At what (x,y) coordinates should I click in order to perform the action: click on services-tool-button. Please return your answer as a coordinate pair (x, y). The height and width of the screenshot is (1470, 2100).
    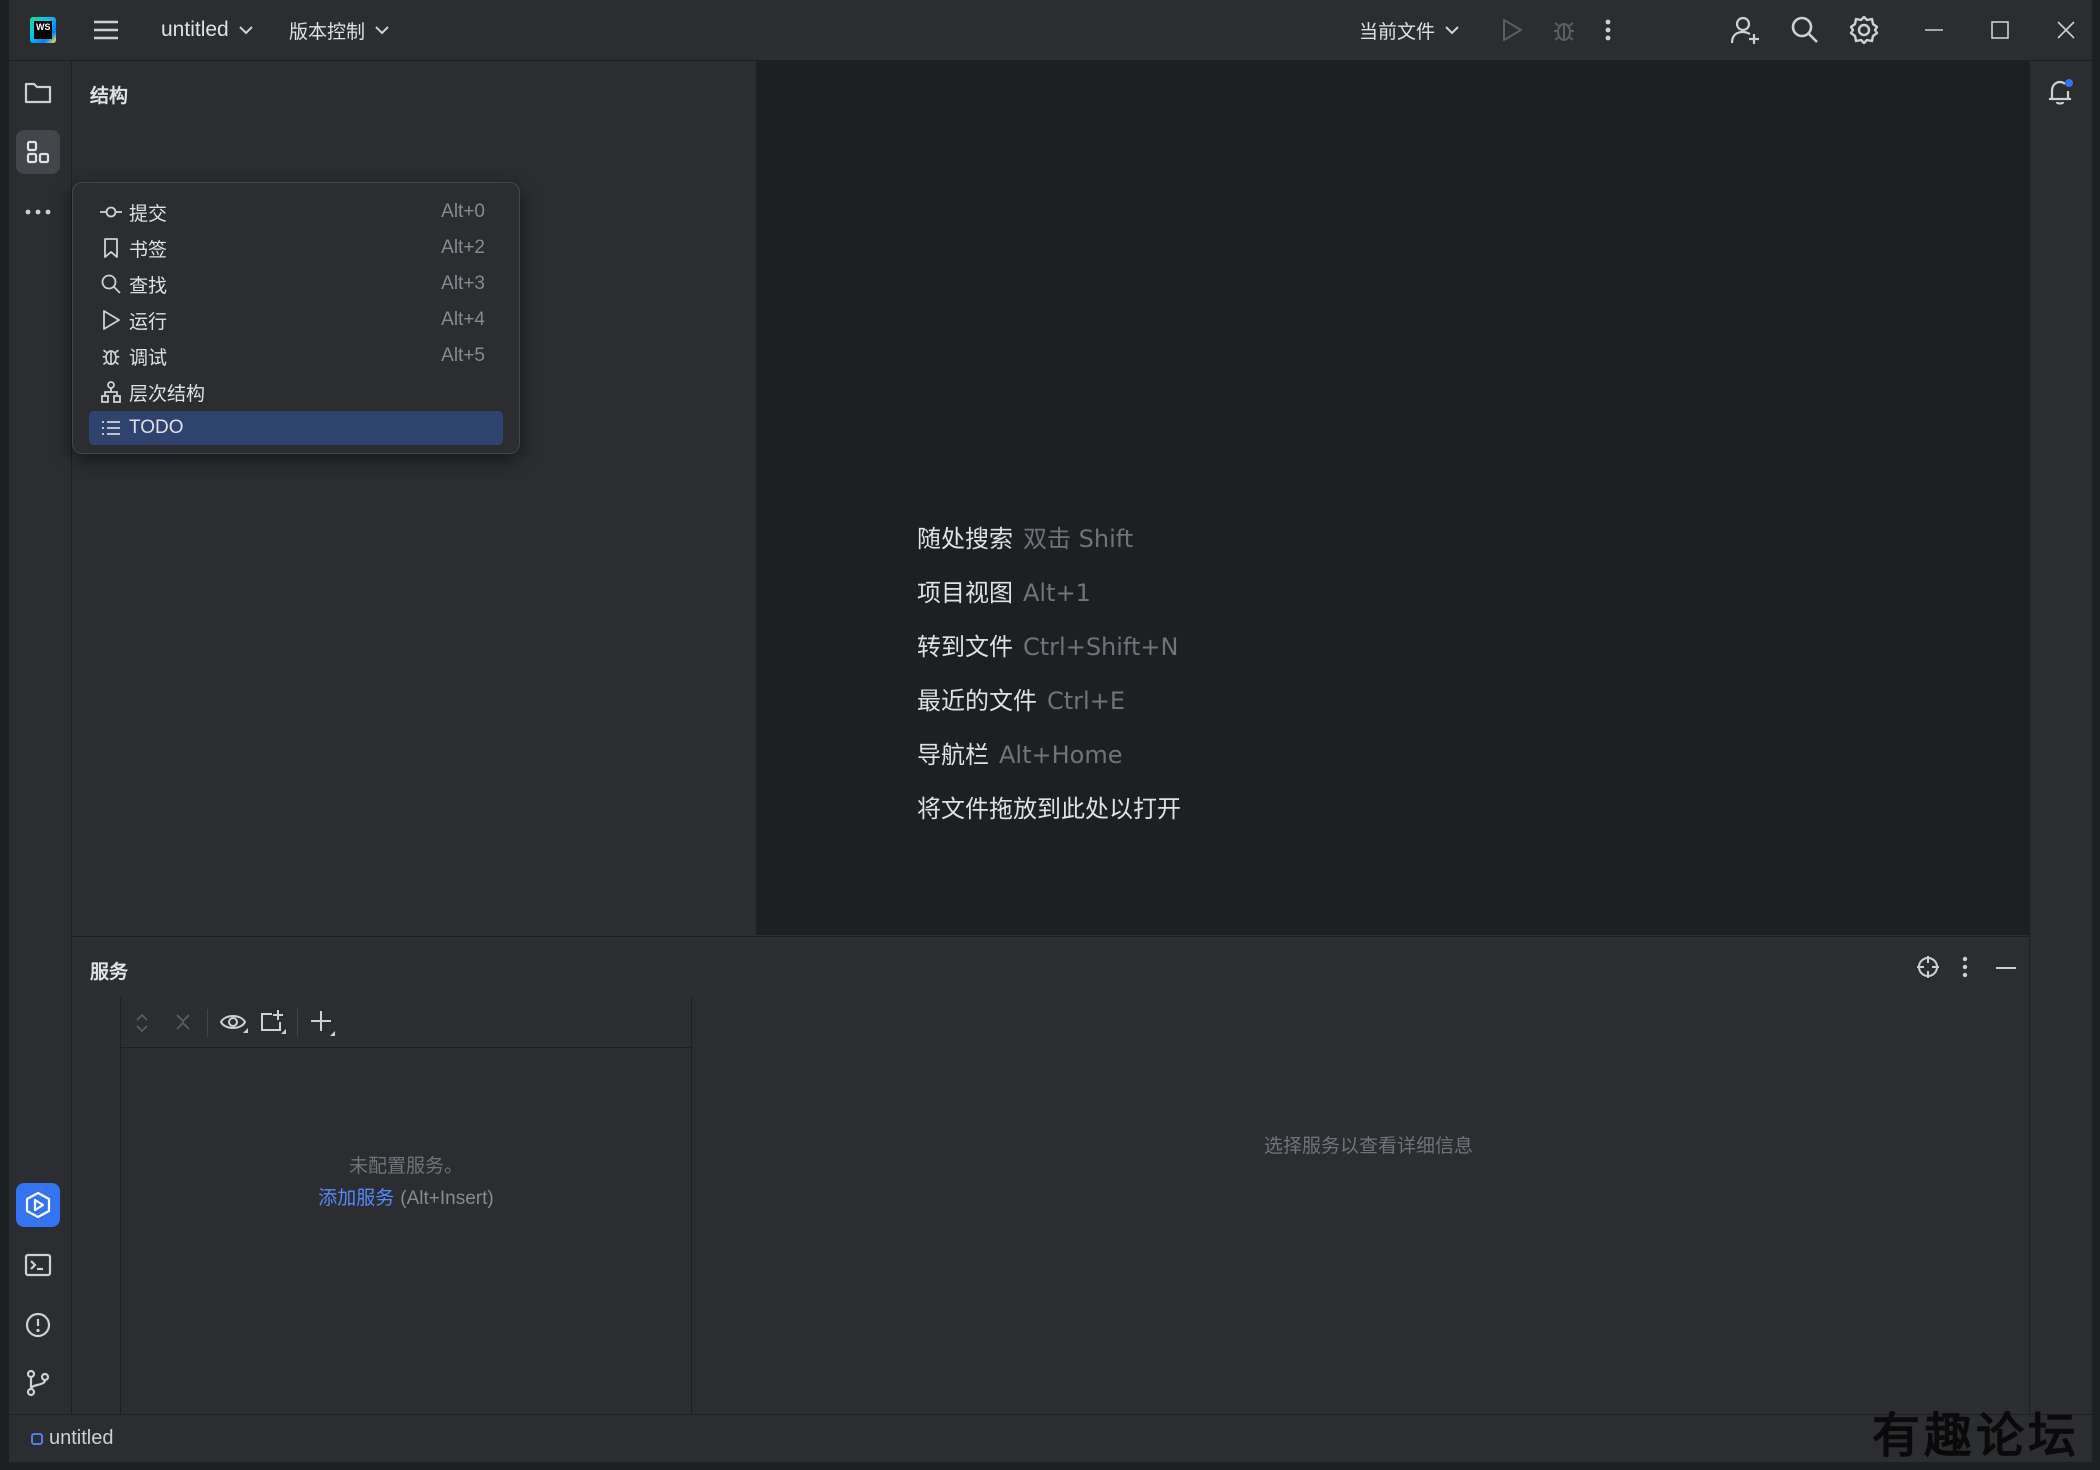
    Looking at the image, I should click on (38, 1205).